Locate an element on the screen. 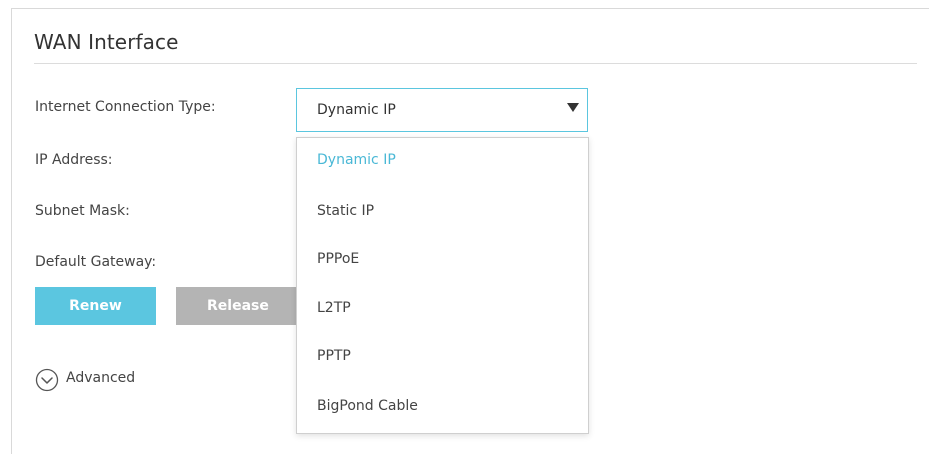  option-dynamic-ip: Dynamic IP is located at coordinates (356, 160).